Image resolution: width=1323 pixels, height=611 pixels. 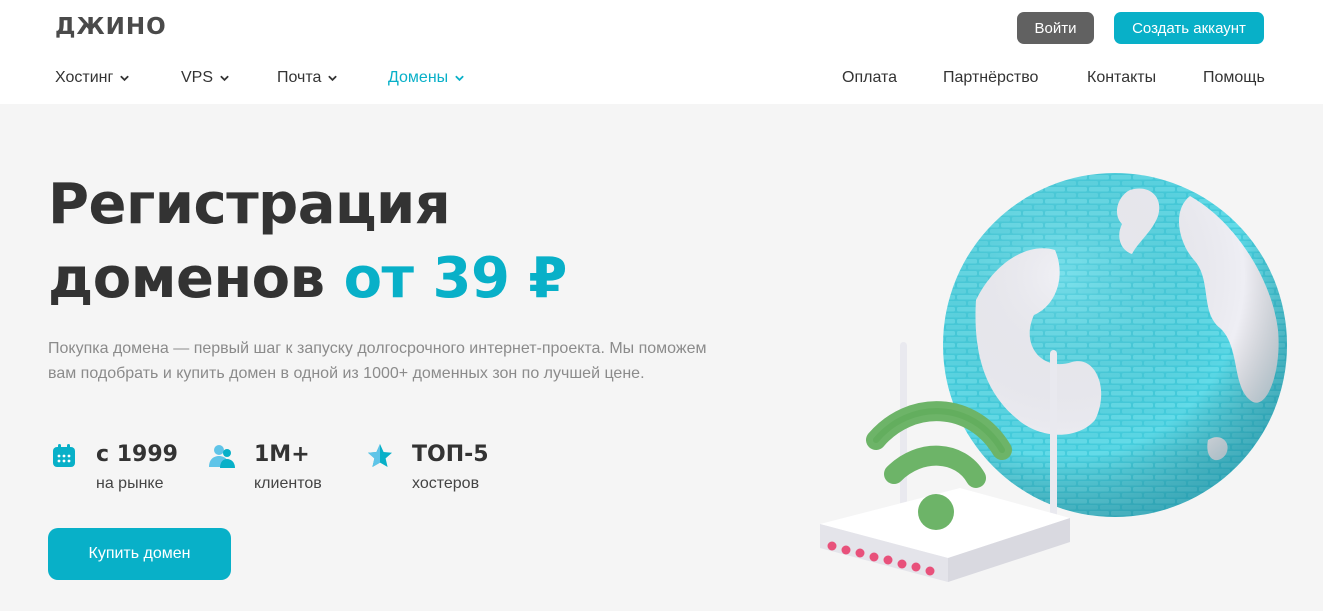 I want to click on title-price: от 39 ₽, so click(x=455, y=278).